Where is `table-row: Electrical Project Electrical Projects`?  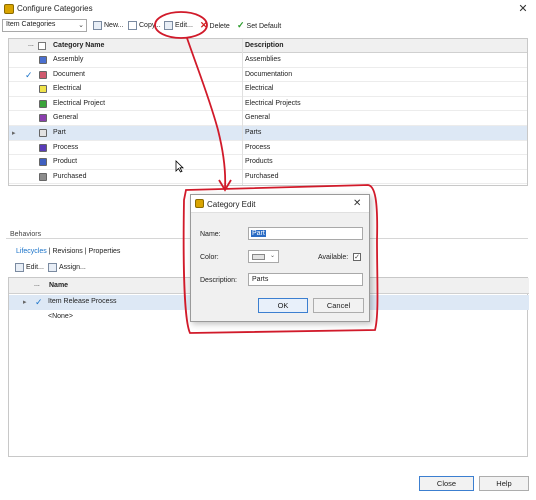 table-row: Electrical Project Electrical Projects is located at coordinates (268, 104).